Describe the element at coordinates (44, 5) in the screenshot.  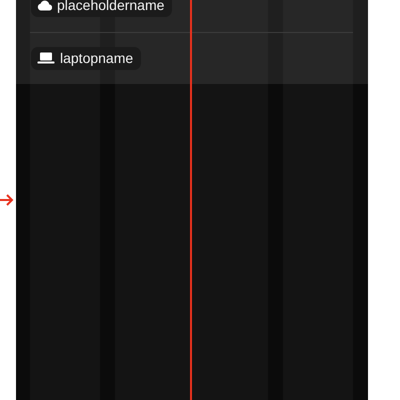
I see `cloud-icon` at that location.